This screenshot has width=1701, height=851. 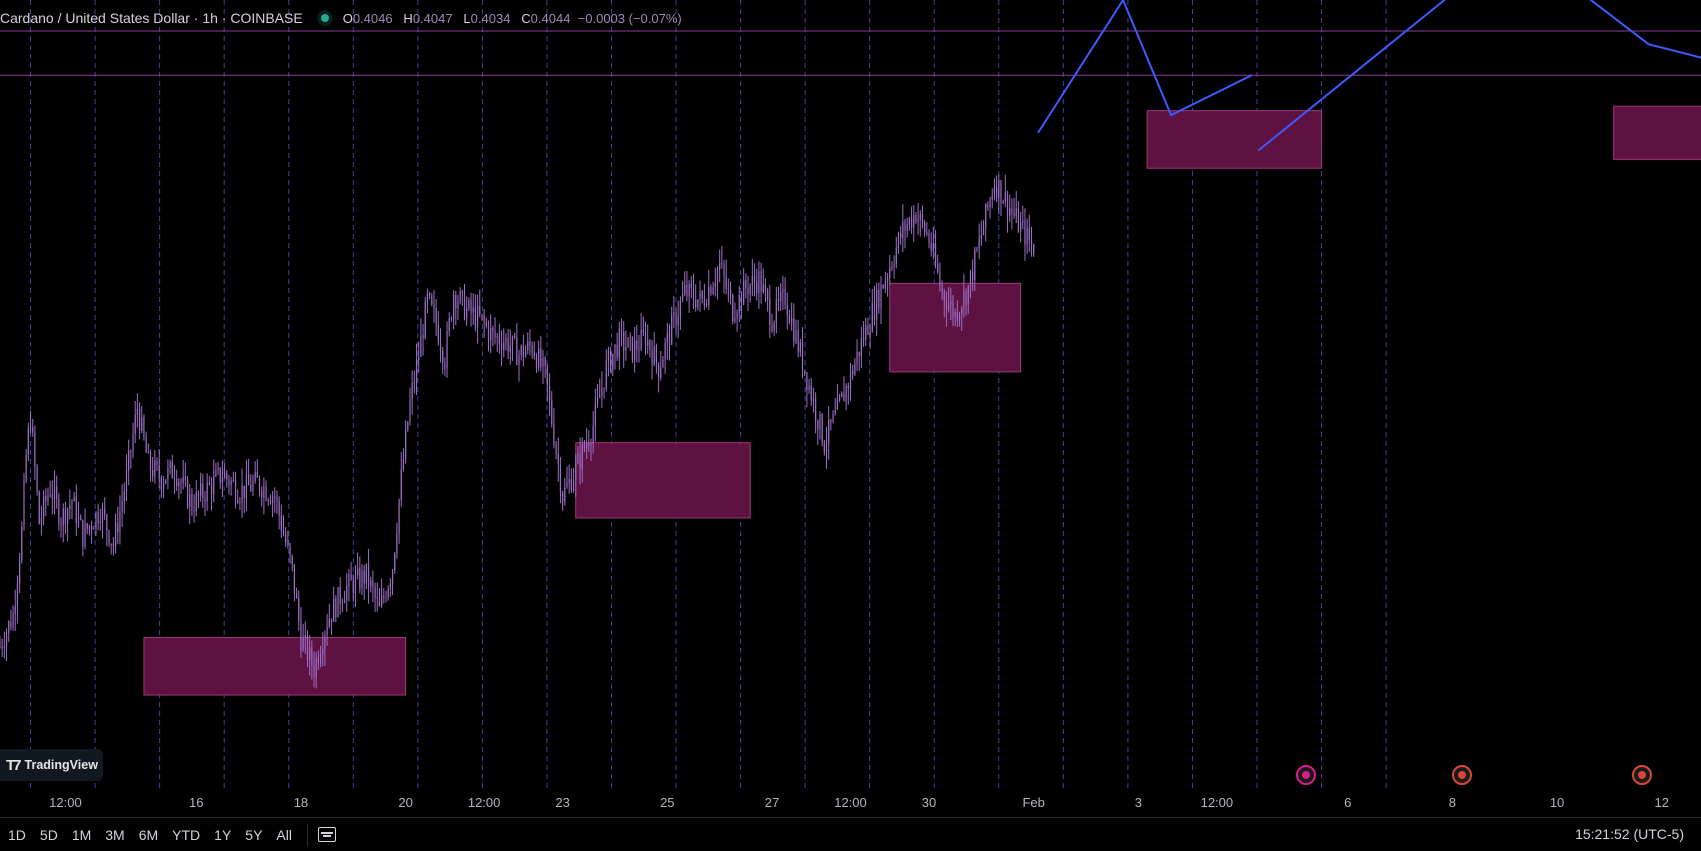 I want to click on range-button-3m: 3M, so click(x=114, y=835).